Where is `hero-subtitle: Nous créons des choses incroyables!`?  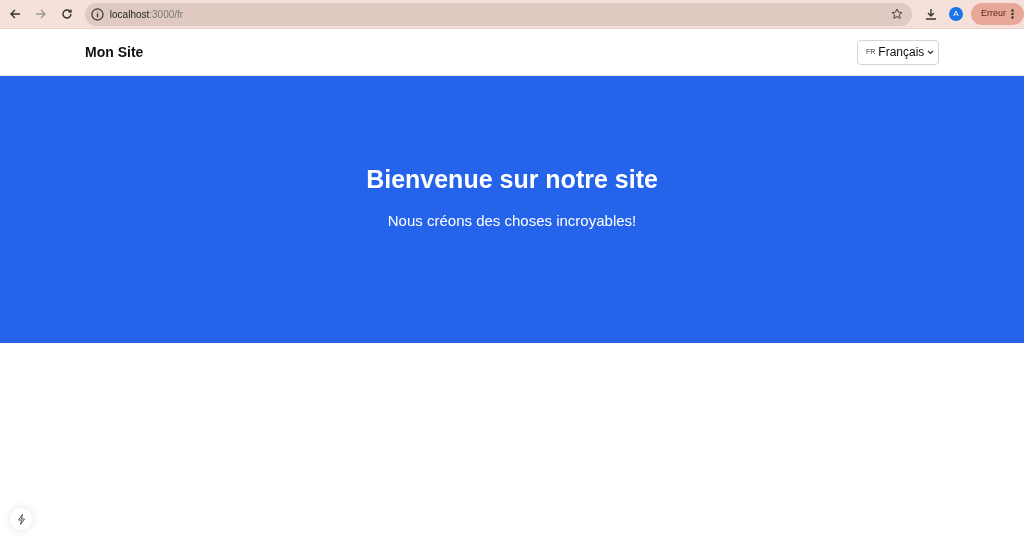 hero-subtitle: Nous créons des choses incroyables! is located at coordinates (512, 221).